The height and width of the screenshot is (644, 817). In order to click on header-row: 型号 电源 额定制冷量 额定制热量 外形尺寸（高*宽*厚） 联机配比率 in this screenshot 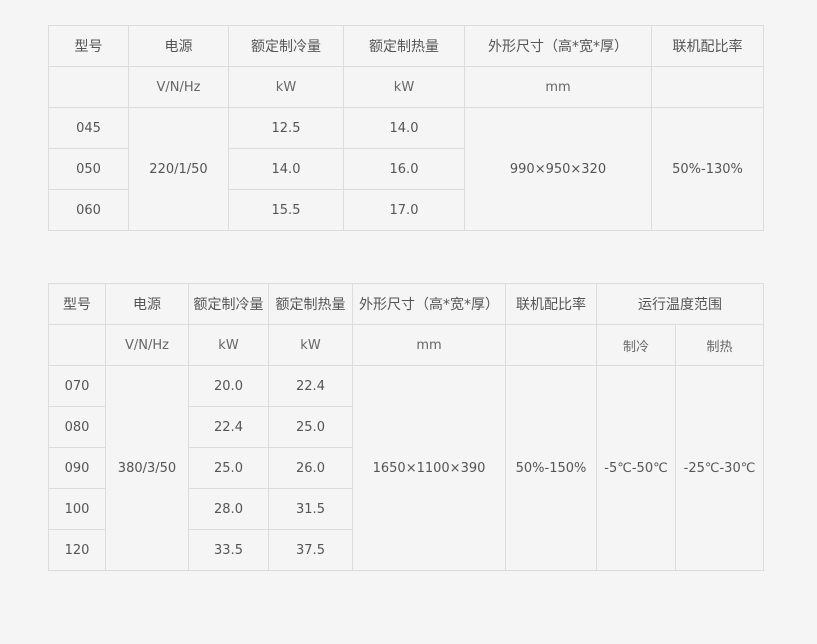, I will do `click(406, 46)`.